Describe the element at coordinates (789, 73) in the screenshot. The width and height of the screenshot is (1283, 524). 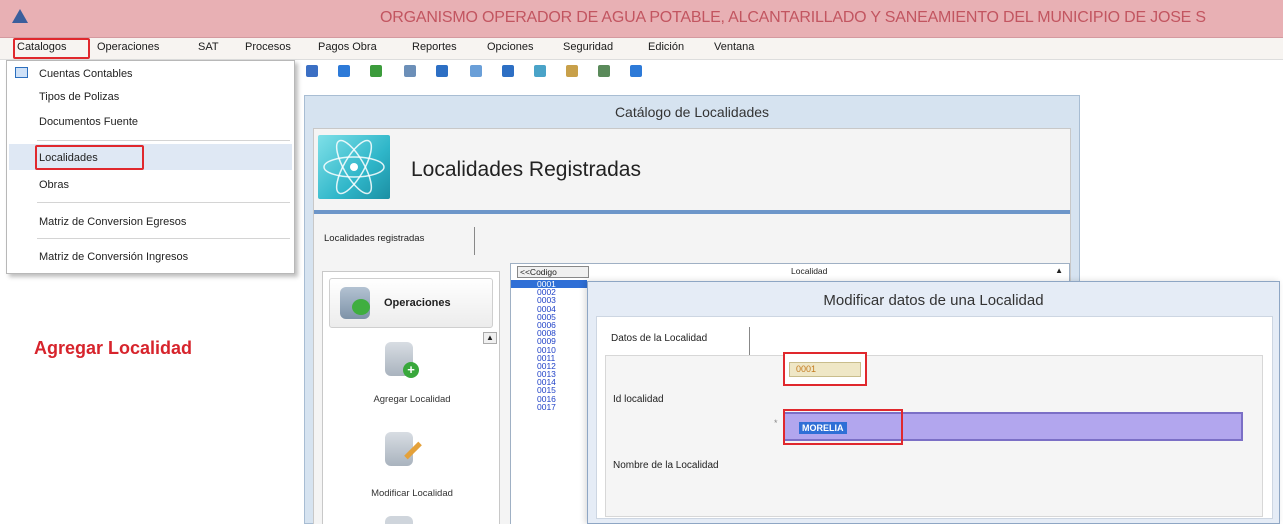
I see `toolbar` at that location.